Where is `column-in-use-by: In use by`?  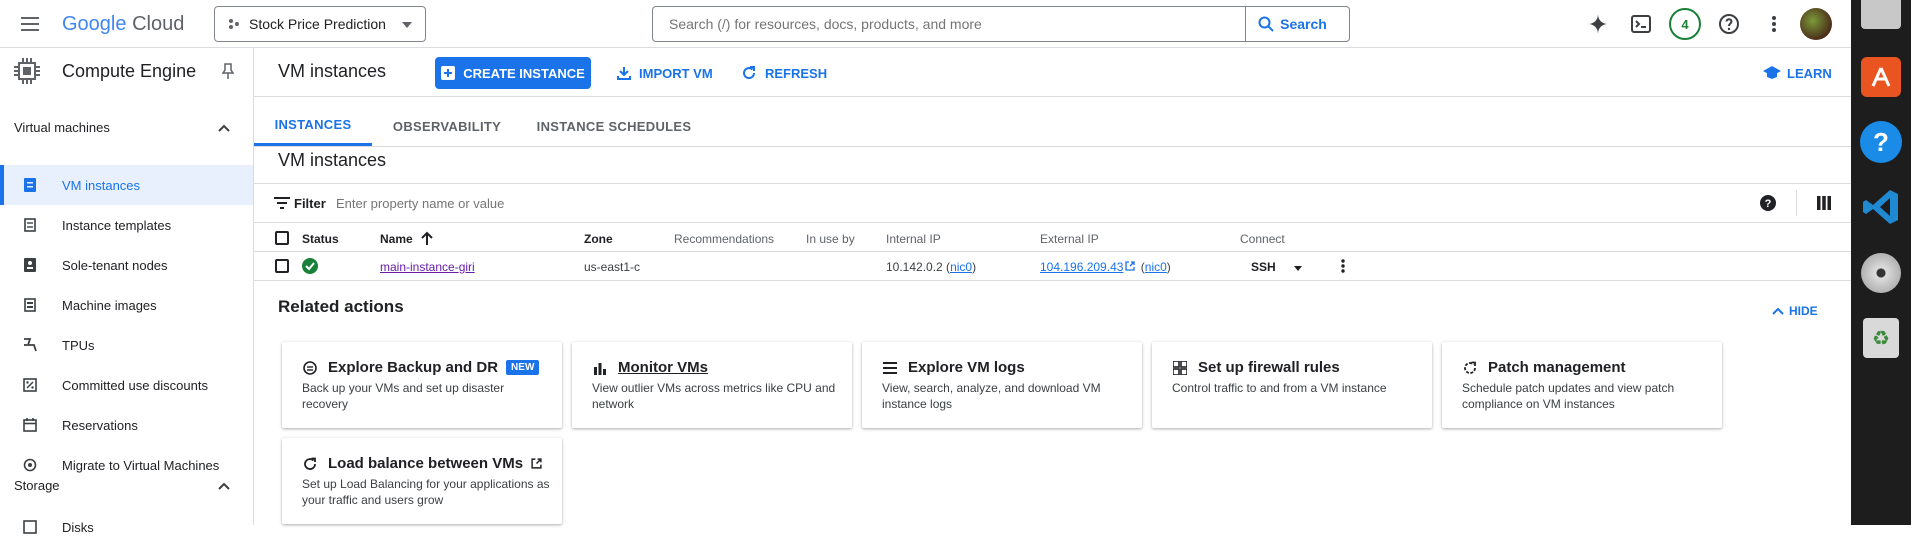
column-in-use-by: In use by is located at coordinates (830, 239).